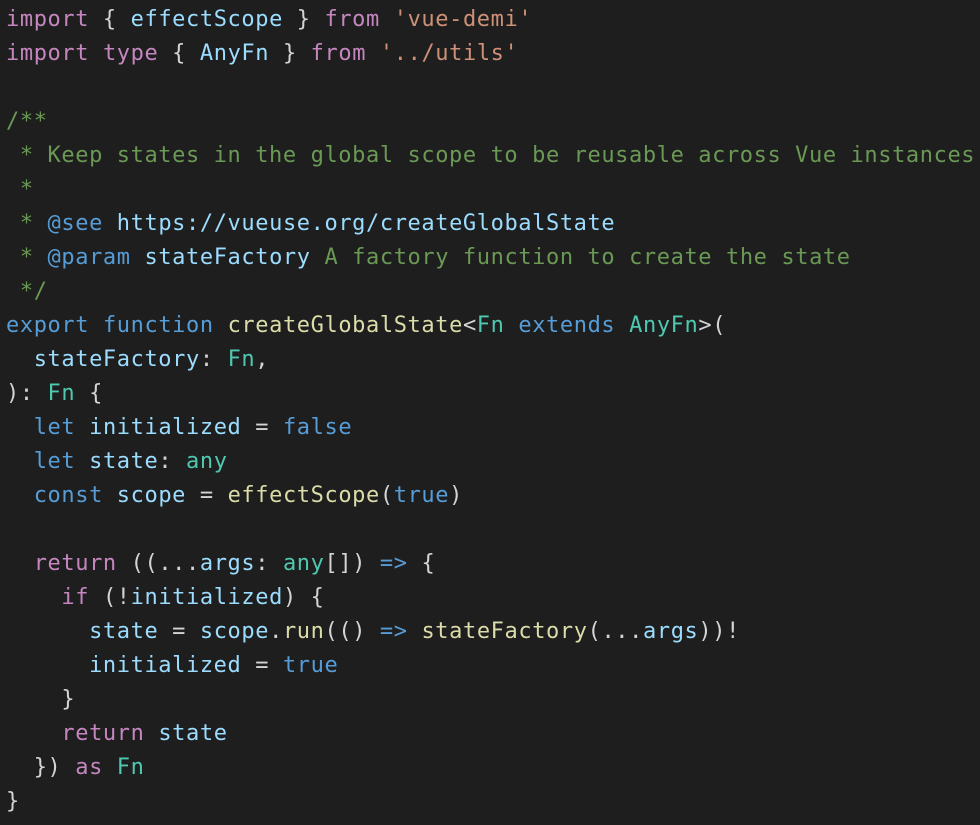 This screenshot has width=980, height=825. I want to click on code-line: import { effectScope } from 'vue-demi', so click(493, 20).